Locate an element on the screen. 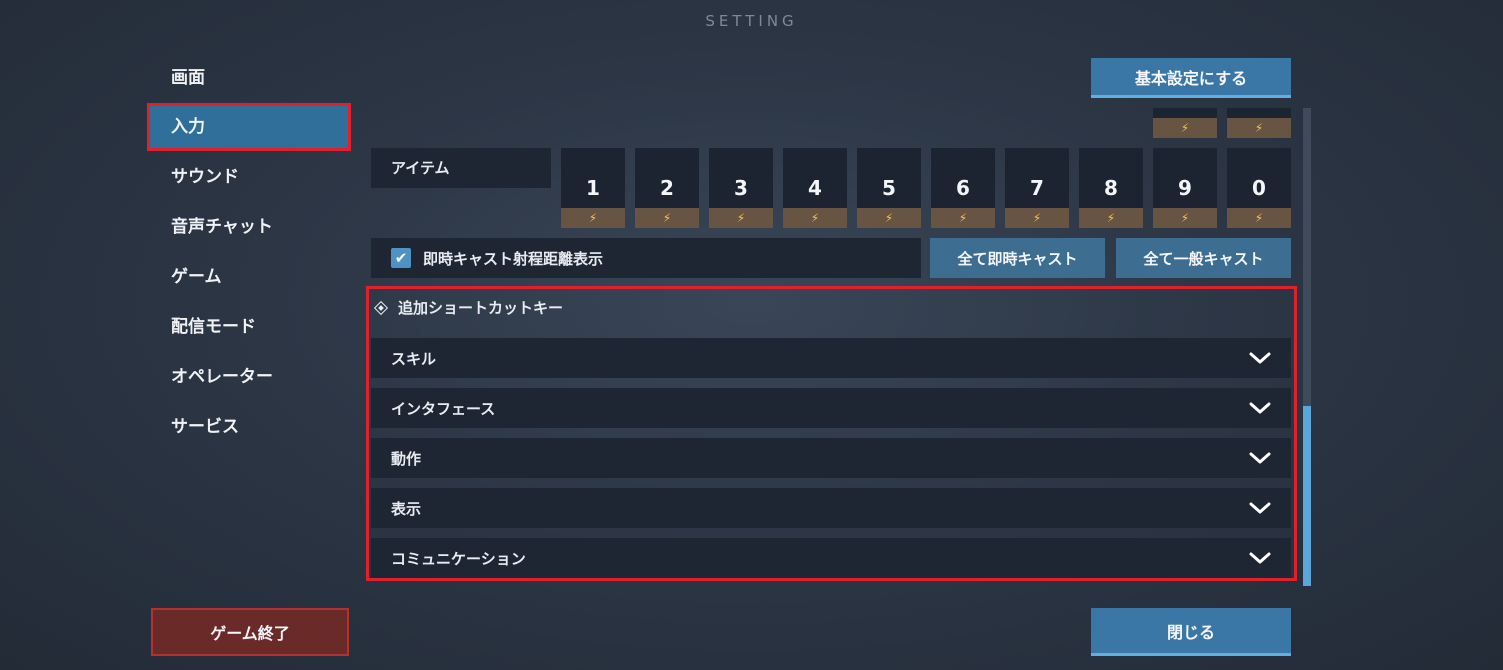 This screenshot has width=1503, height=670. accordion-action: 動作 is located at coordinates (831, 458).